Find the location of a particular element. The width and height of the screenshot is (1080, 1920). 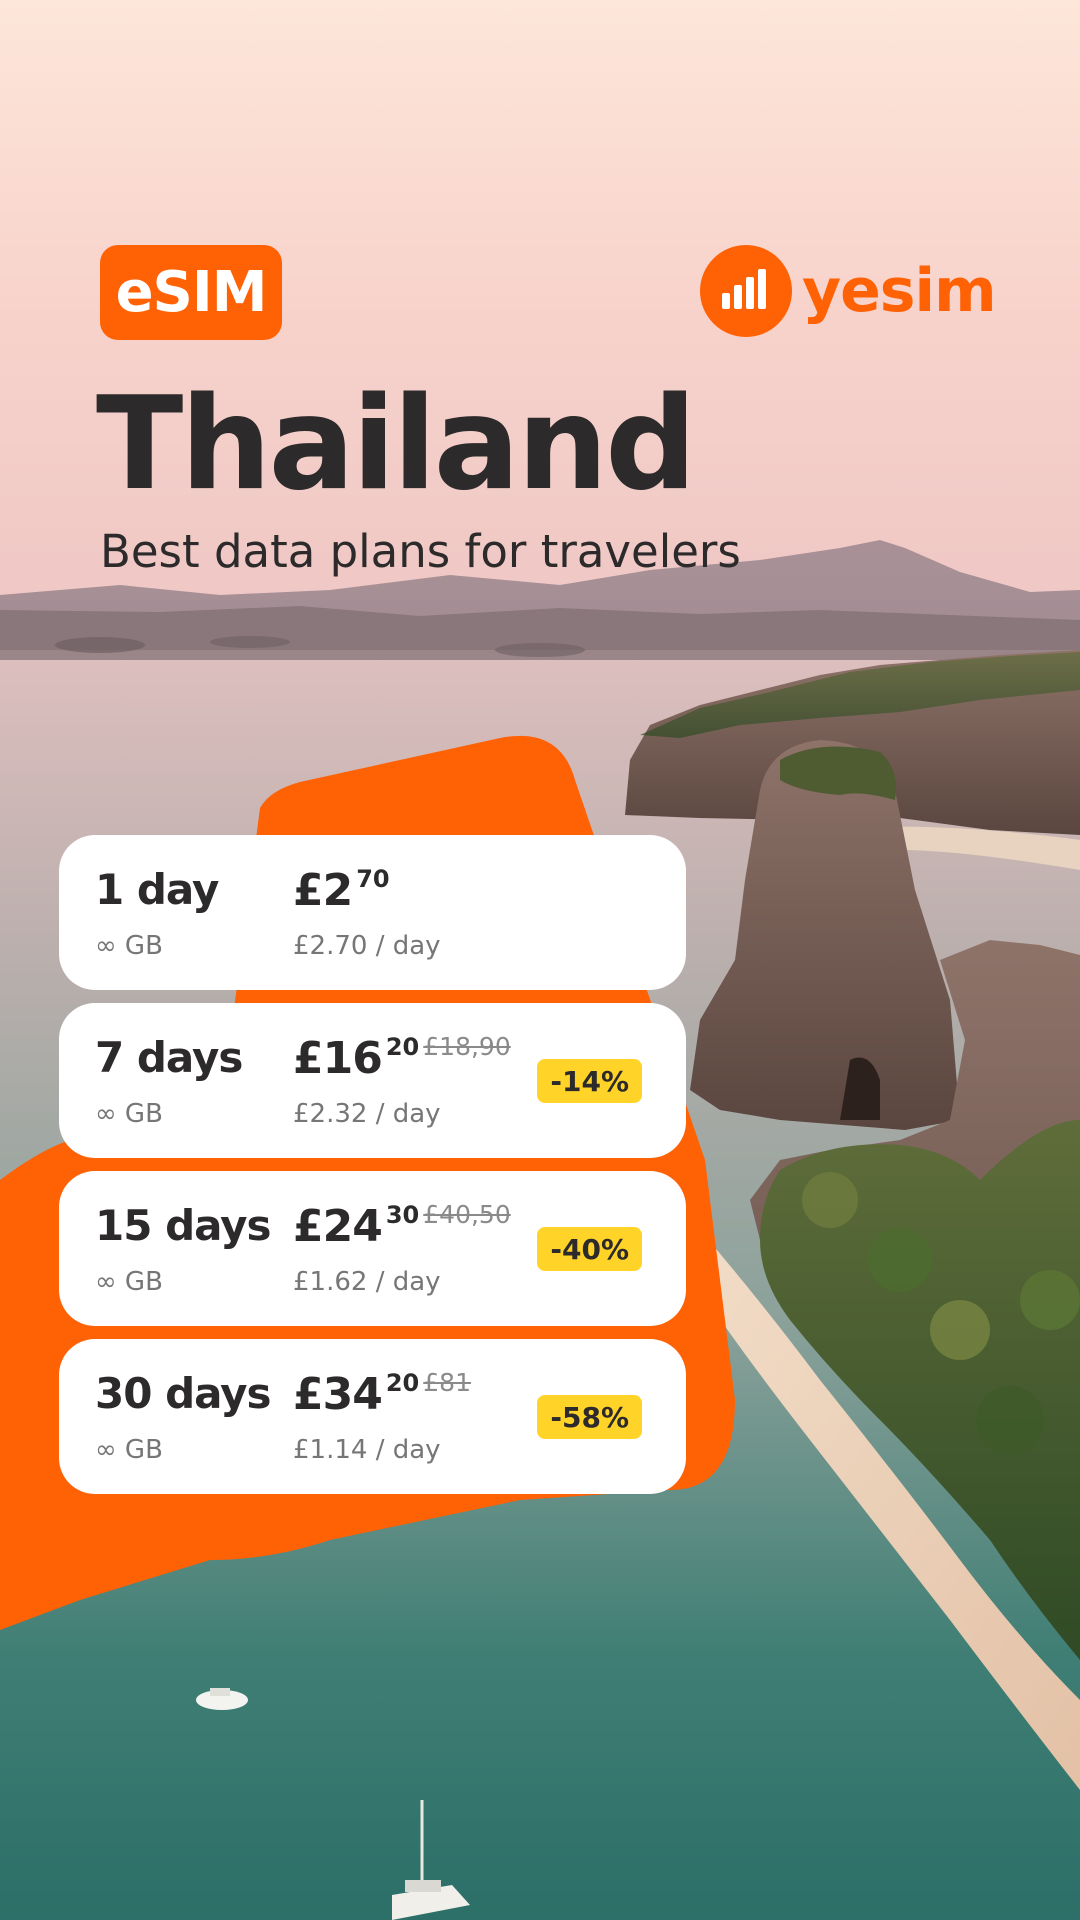

plan-card-7-days: 7 days ∞ GB £16 20 £18,90 £2.32 / day -14% is located at coordinates (372, 1080).